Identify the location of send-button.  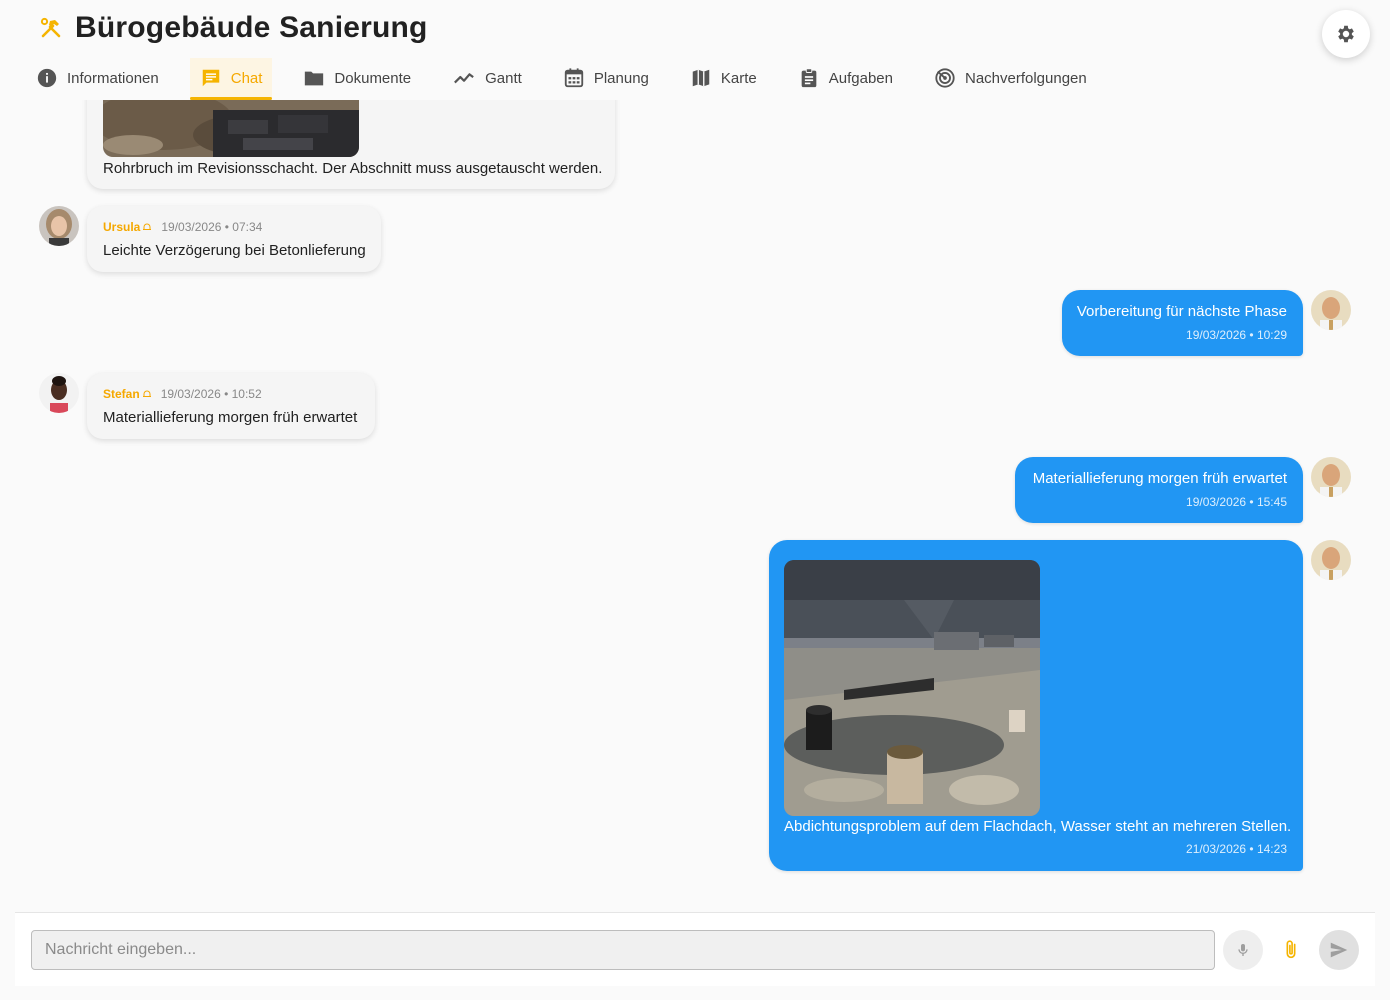
(1339, 950).